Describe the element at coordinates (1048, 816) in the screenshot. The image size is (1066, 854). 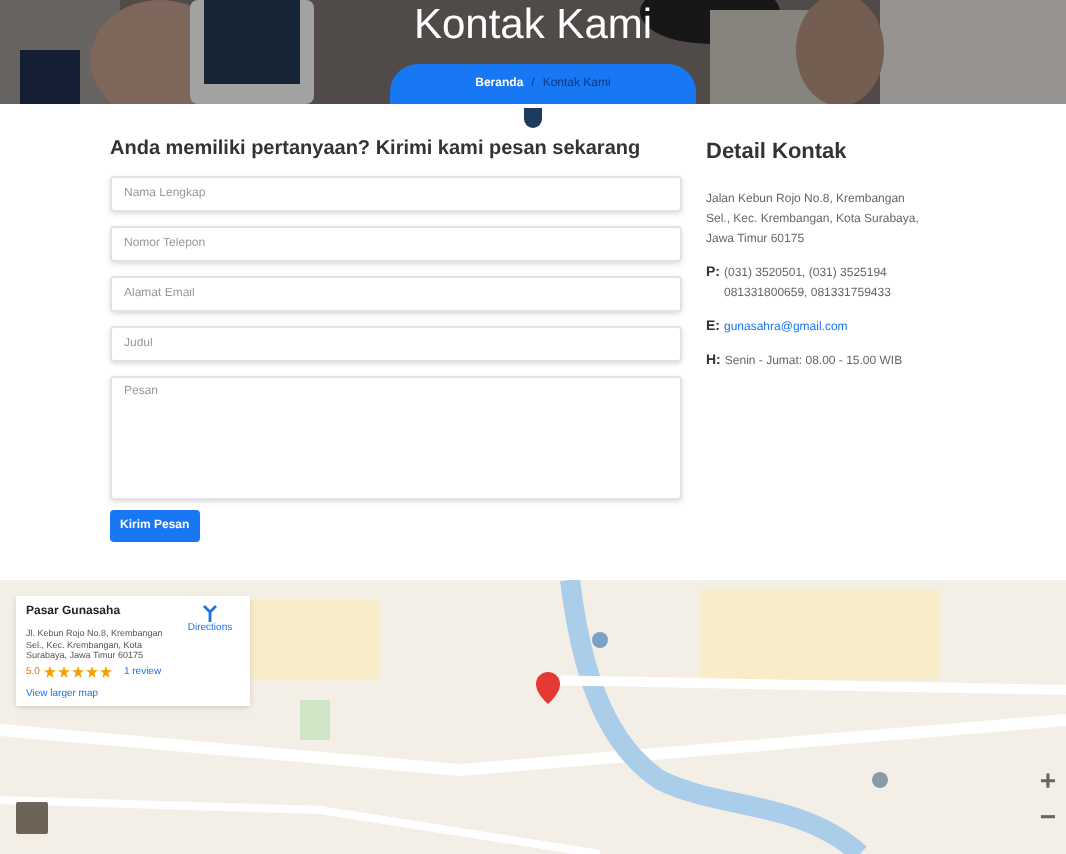
I see `zoom-out-button: −` at that location.